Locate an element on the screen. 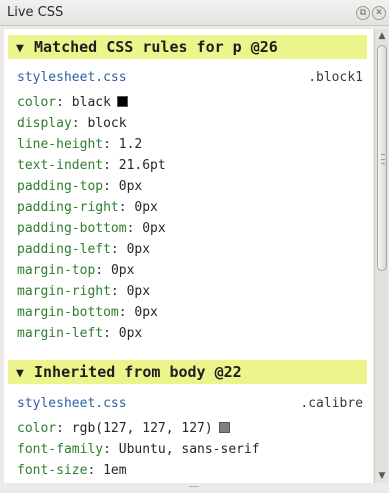 The height and width of the screenshot is (493, 389). close-icon: ✕ is located at coordinates (379, 13).